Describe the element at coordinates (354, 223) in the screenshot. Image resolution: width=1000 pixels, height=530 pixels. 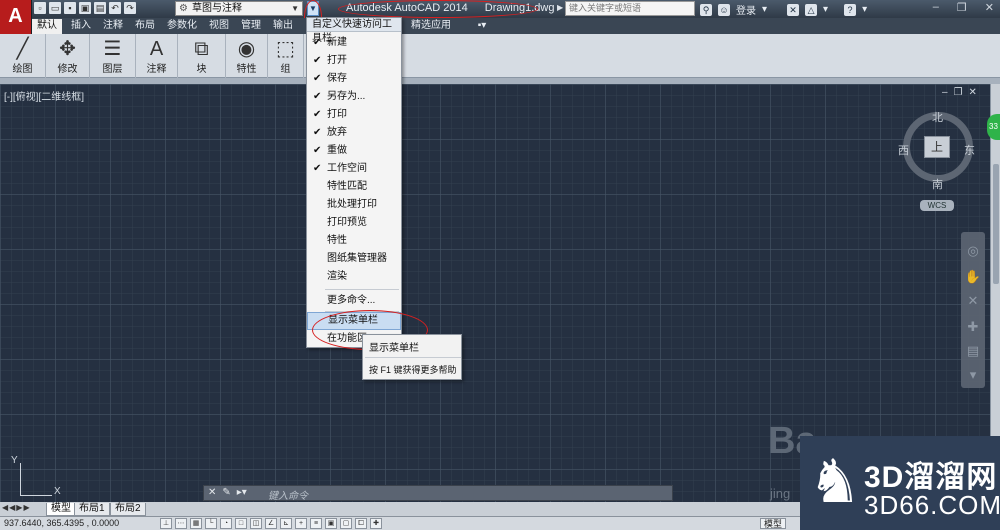
I see `menu-item-plot-preview: 打印预览` at that location.